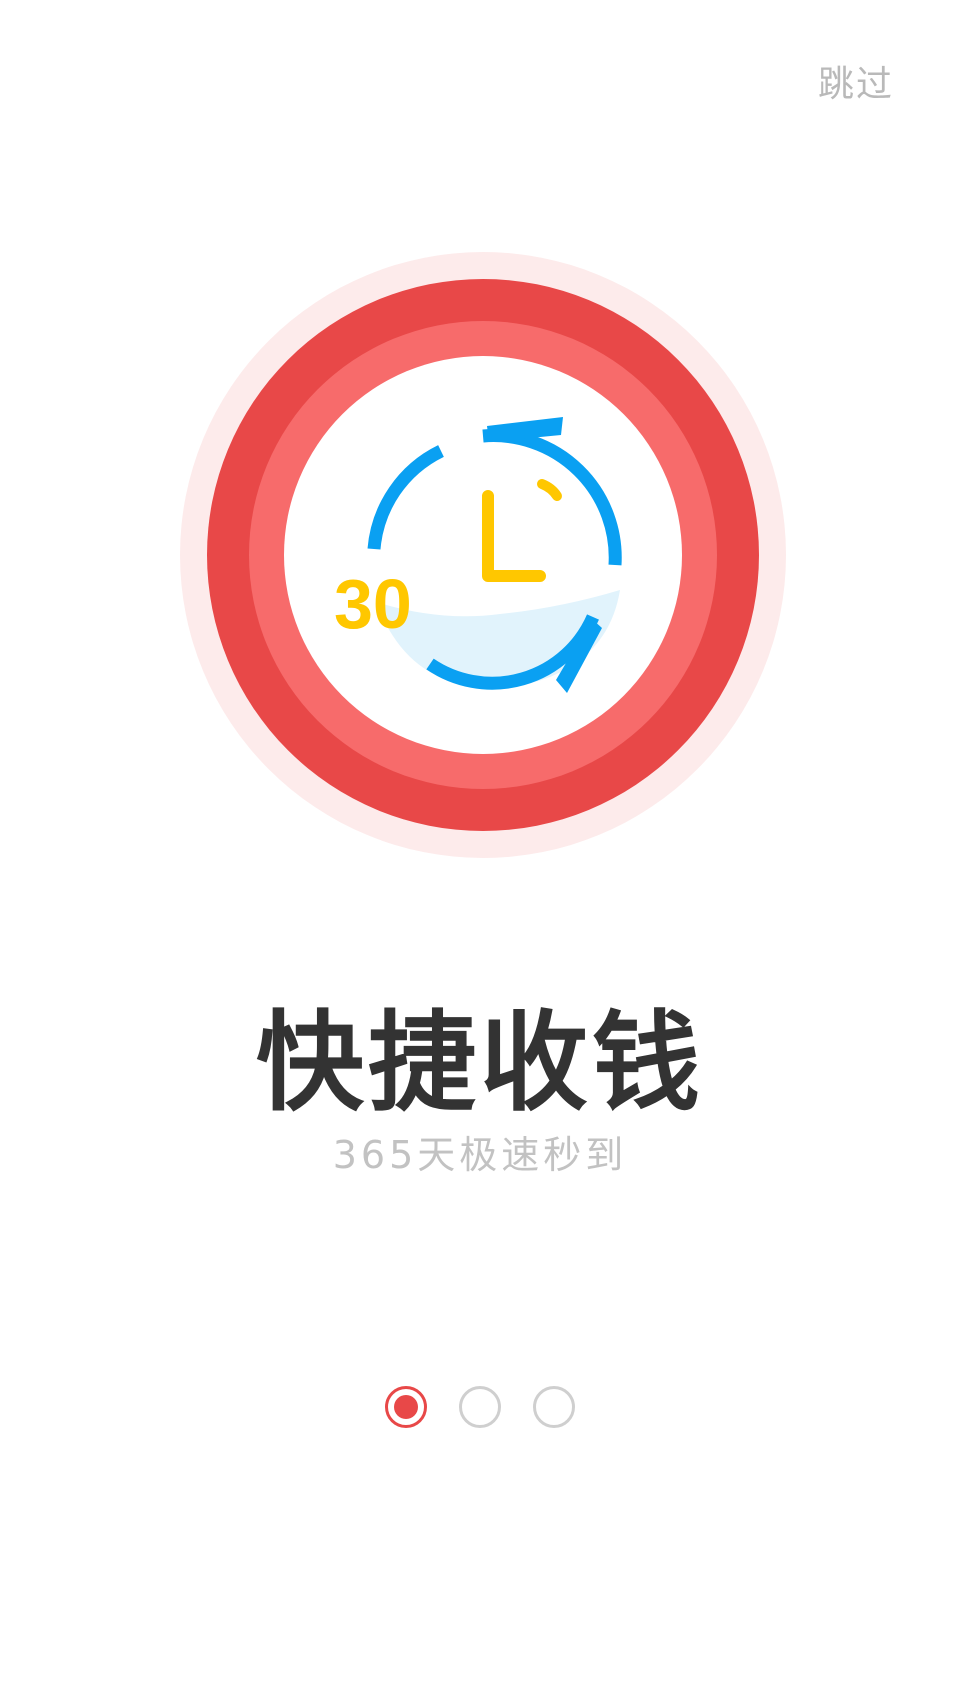 The height and width of the screenshot is (1706, 960). Describe the element at coordinates (856, 85) in the screenshot. I see `skip-button: 跳过` at that location.